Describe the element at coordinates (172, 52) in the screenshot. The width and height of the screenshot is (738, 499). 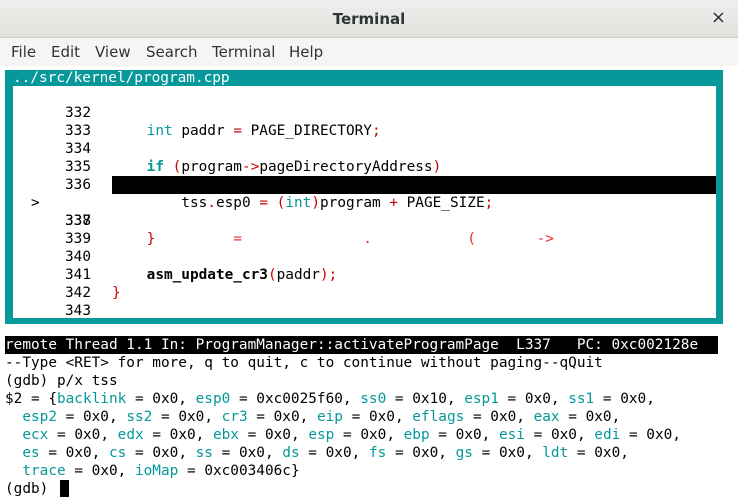
I see `menu-search: Search` at that location.